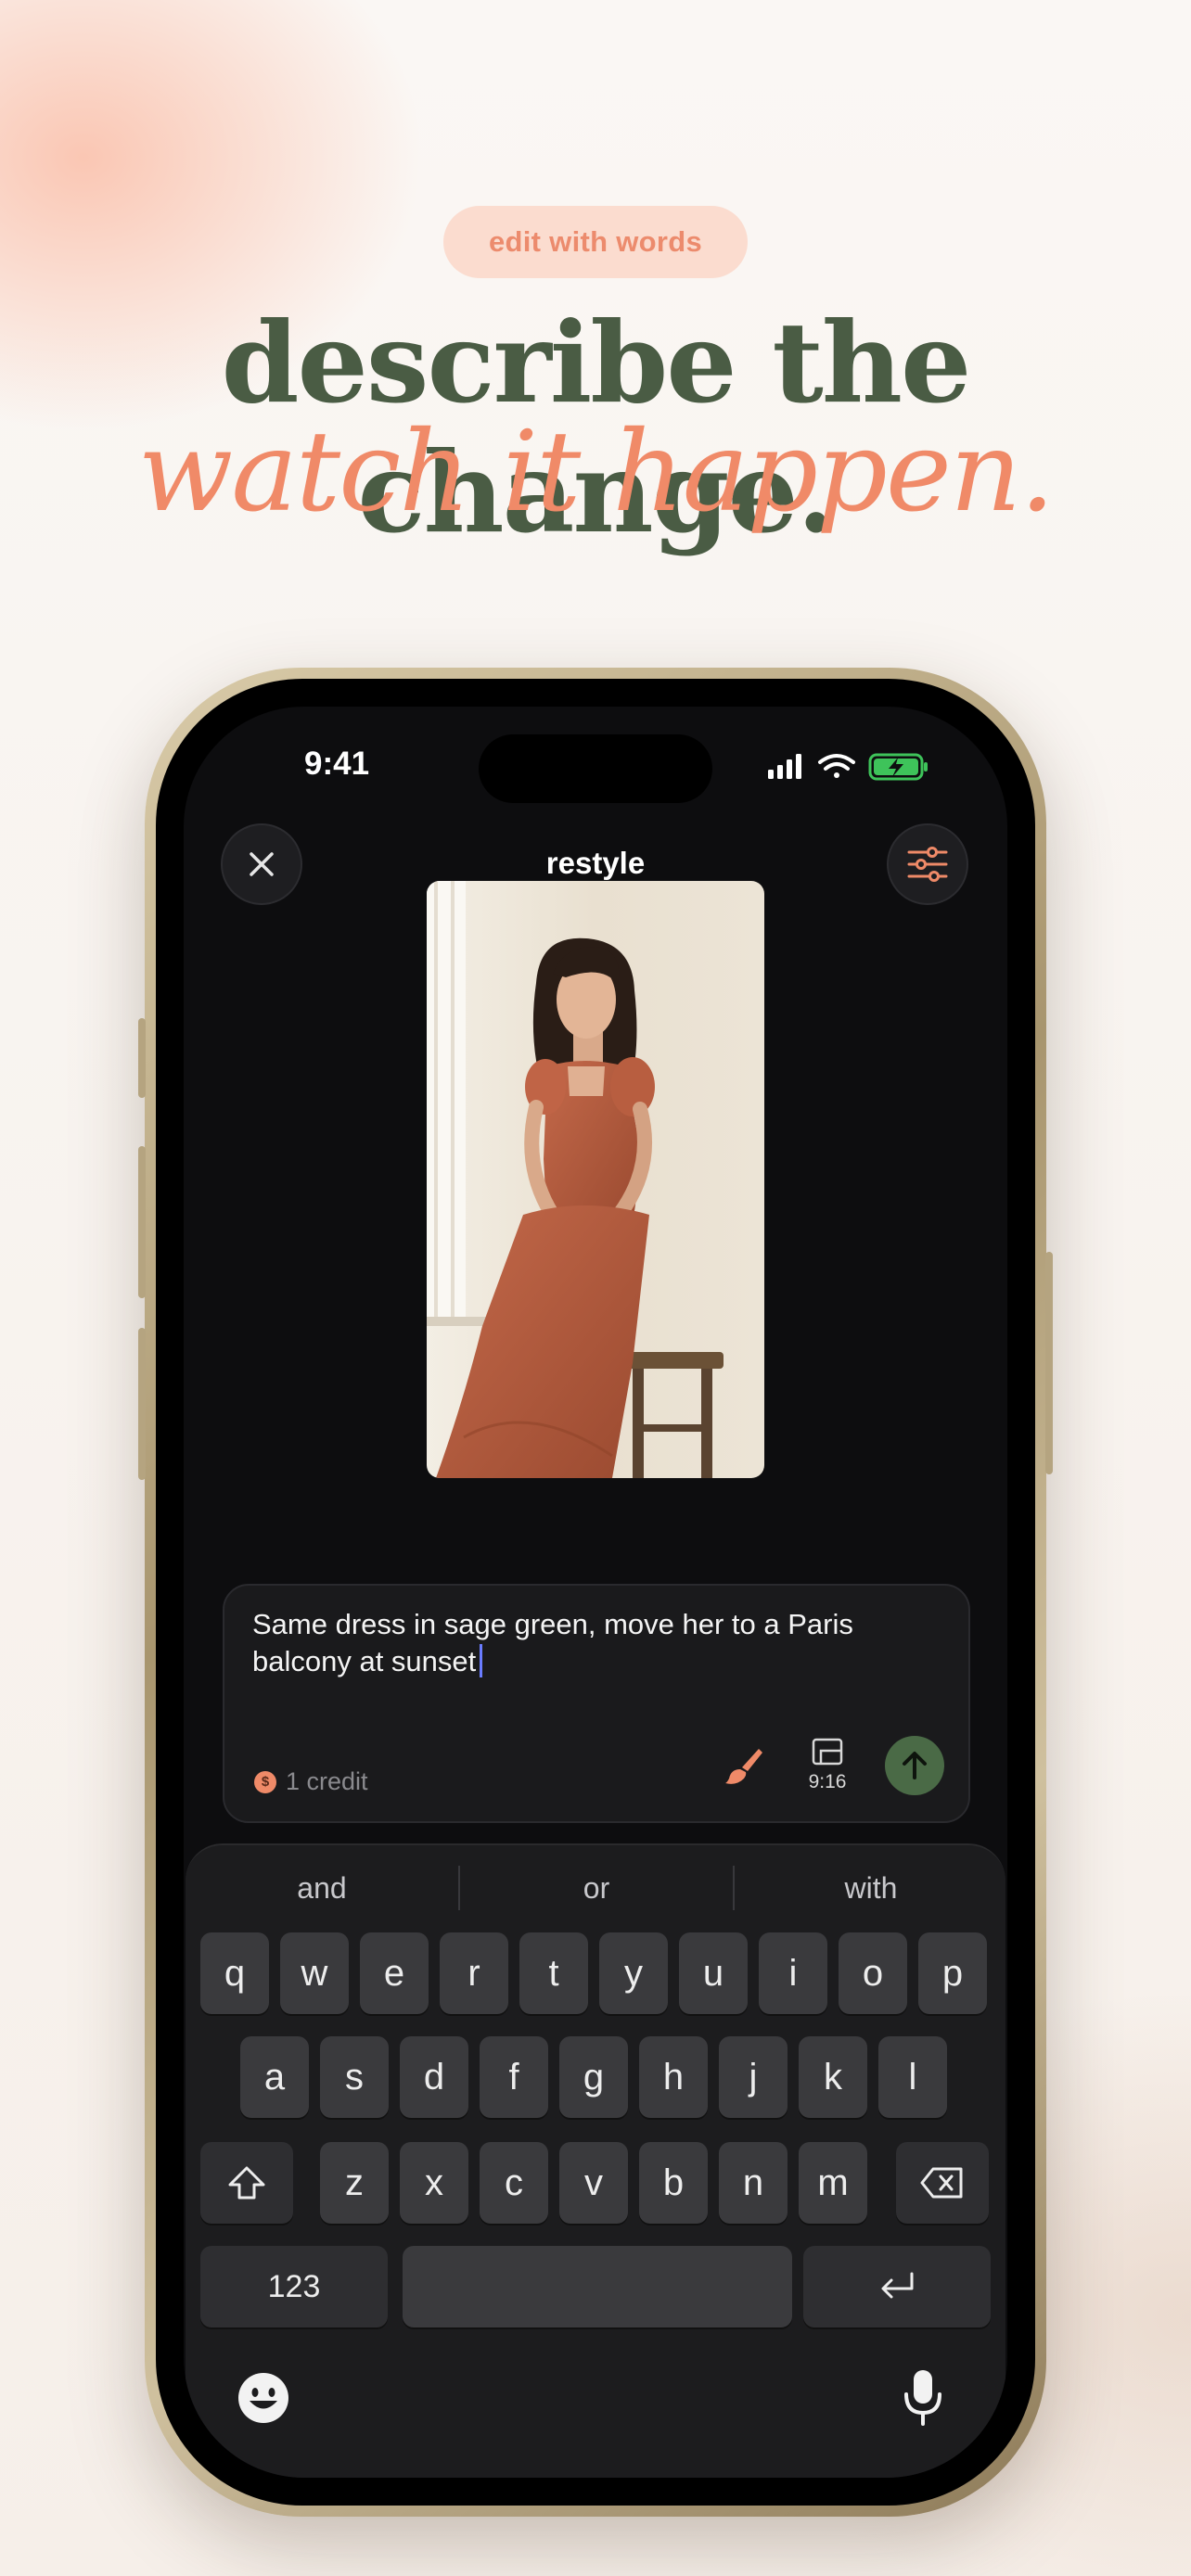 The height and width of the screenshot is (2576, 1191). I want to click on key-o: o, so click(873, 1973).